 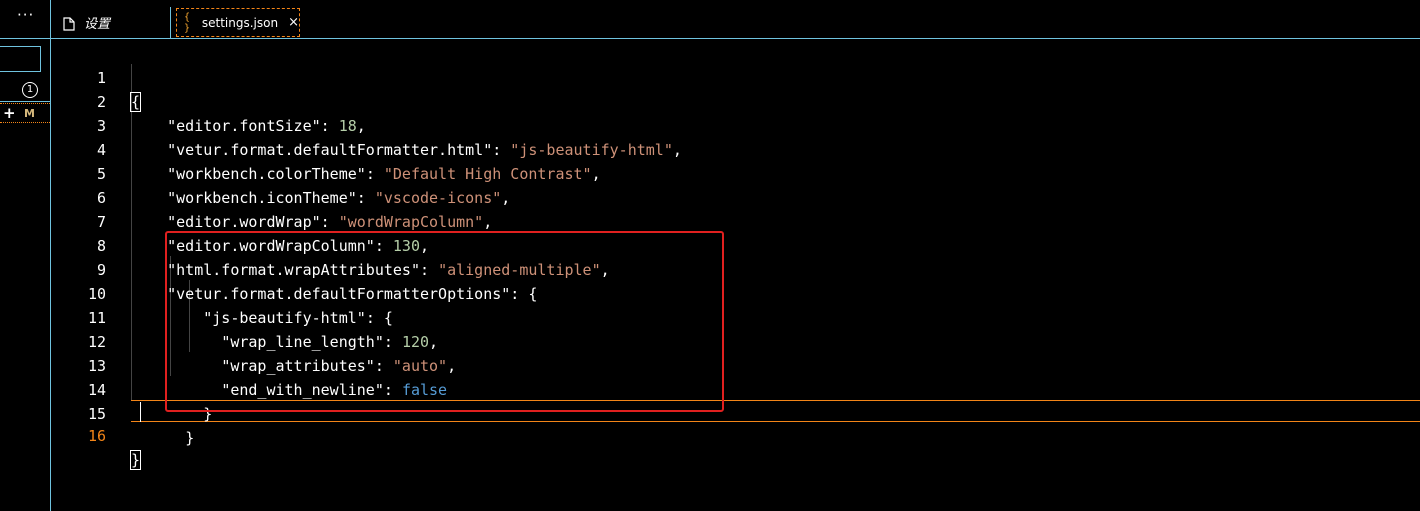 I want to click on json-braces-icon: { }, so click(x=187, y=22).